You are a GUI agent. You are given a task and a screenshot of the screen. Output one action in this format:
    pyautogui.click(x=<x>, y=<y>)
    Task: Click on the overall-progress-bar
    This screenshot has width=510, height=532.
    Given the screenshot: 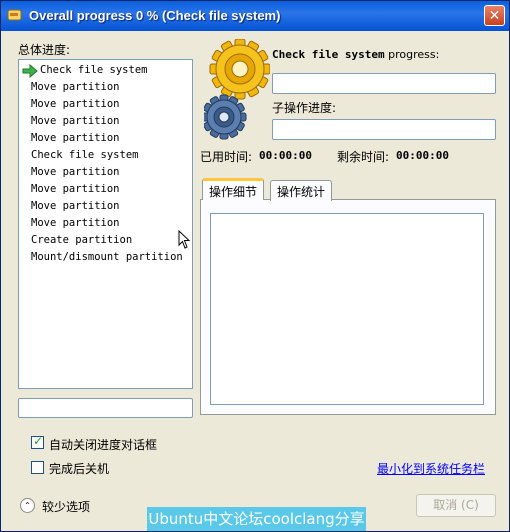 What is the action you would take?
    pyautogui.click(x=105, y=408)
    